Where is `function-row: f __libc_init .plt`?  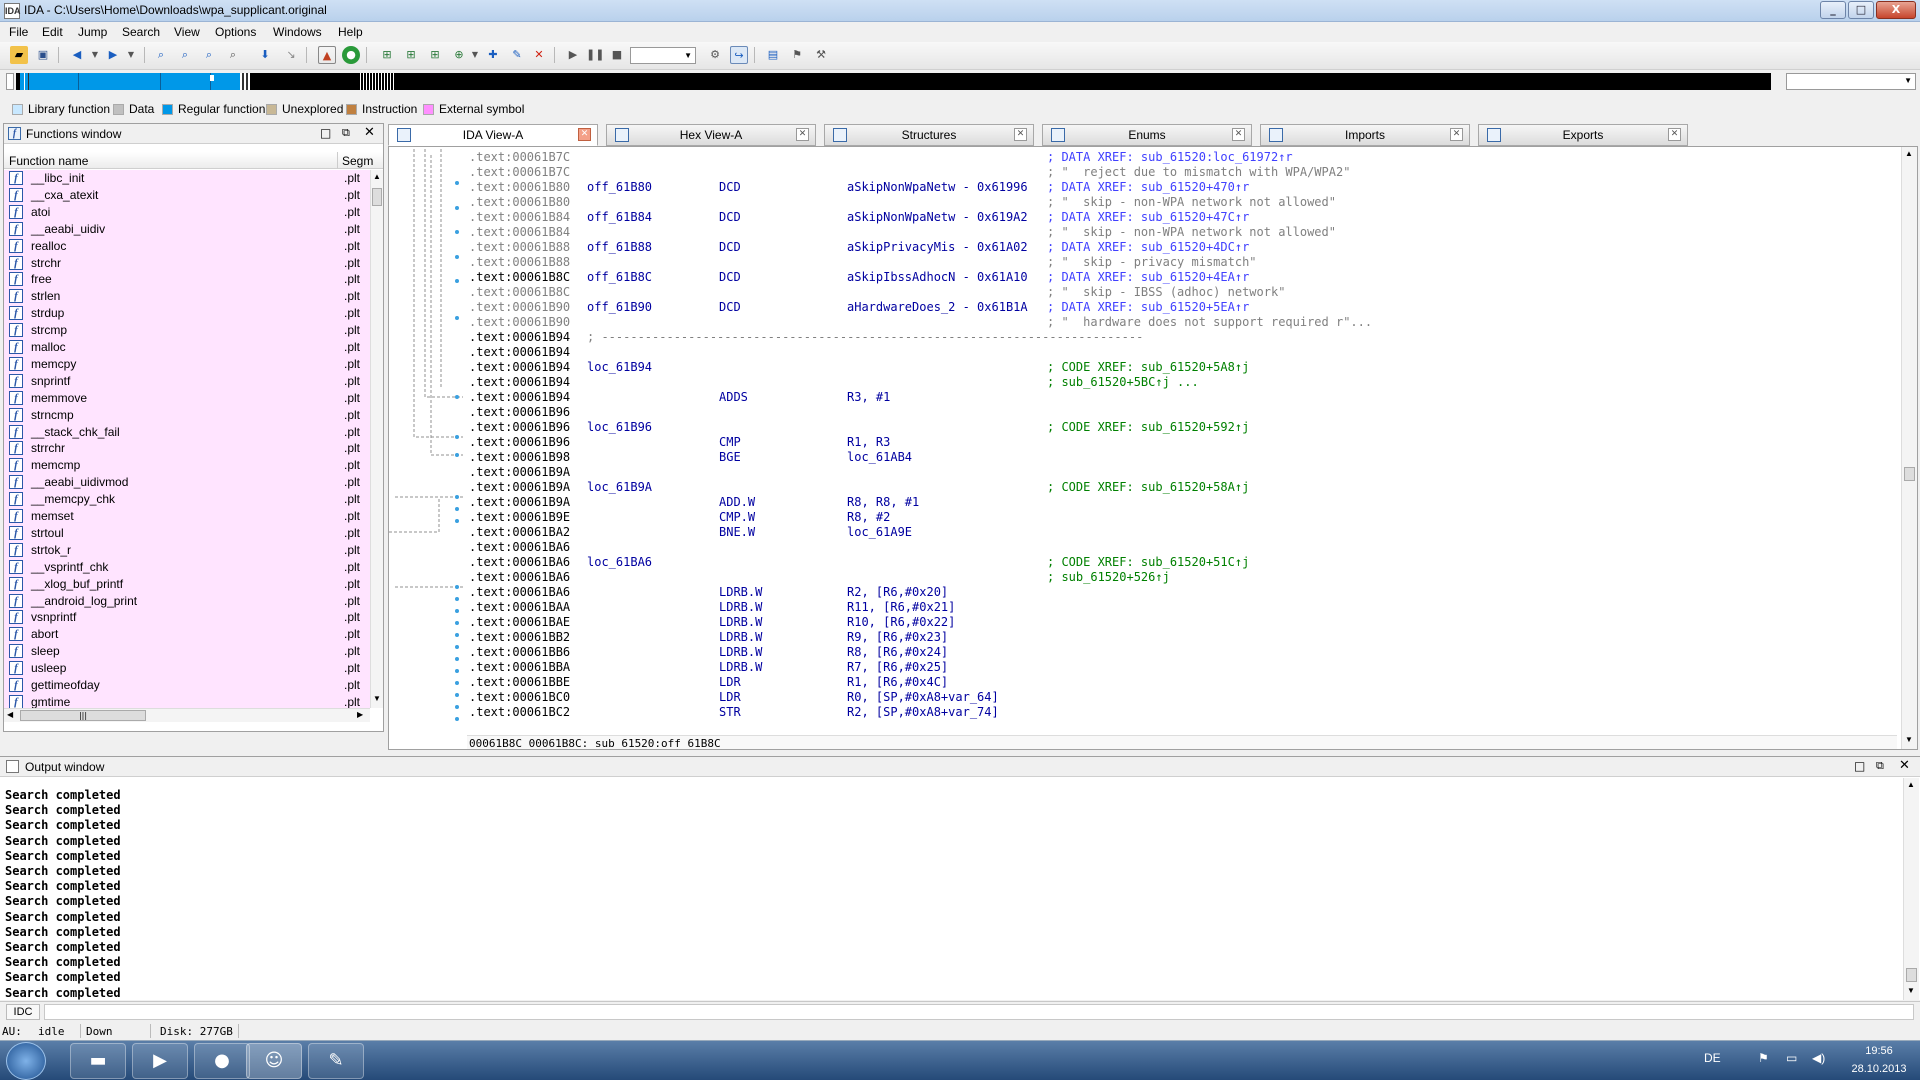 function-row: f __libc_init .plt is located at coordinates (187, 178).